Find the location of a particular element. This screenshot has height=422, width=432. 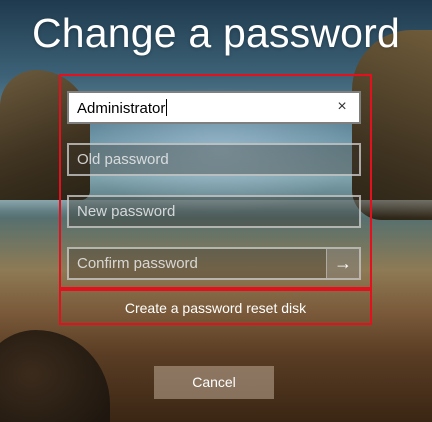

username-value: Administrator is located at coordinates (122, 108).